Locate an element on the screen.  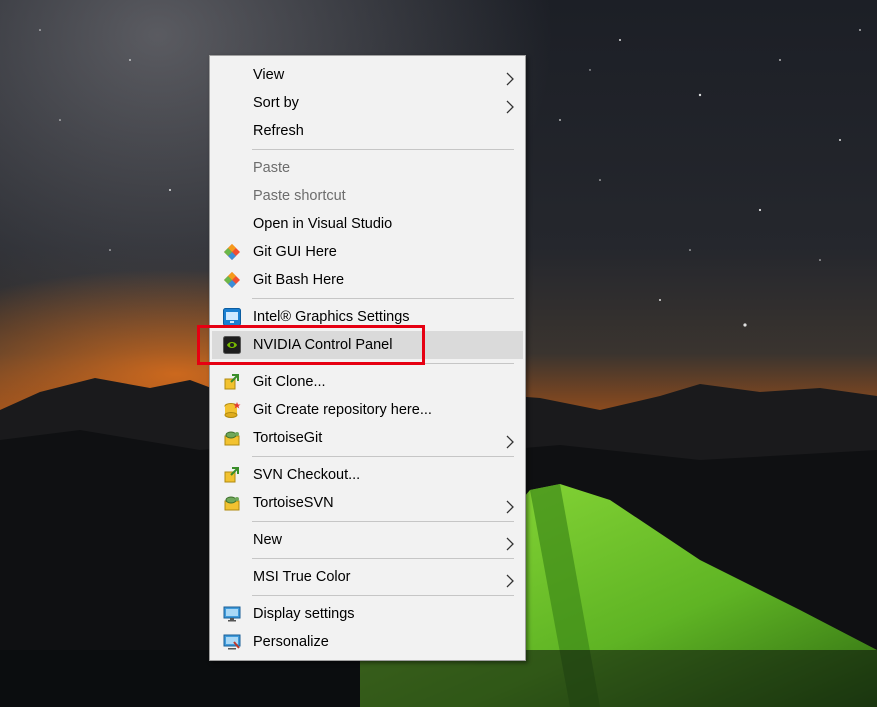
intel-graphics-icon is located at coordinates (232, 317).